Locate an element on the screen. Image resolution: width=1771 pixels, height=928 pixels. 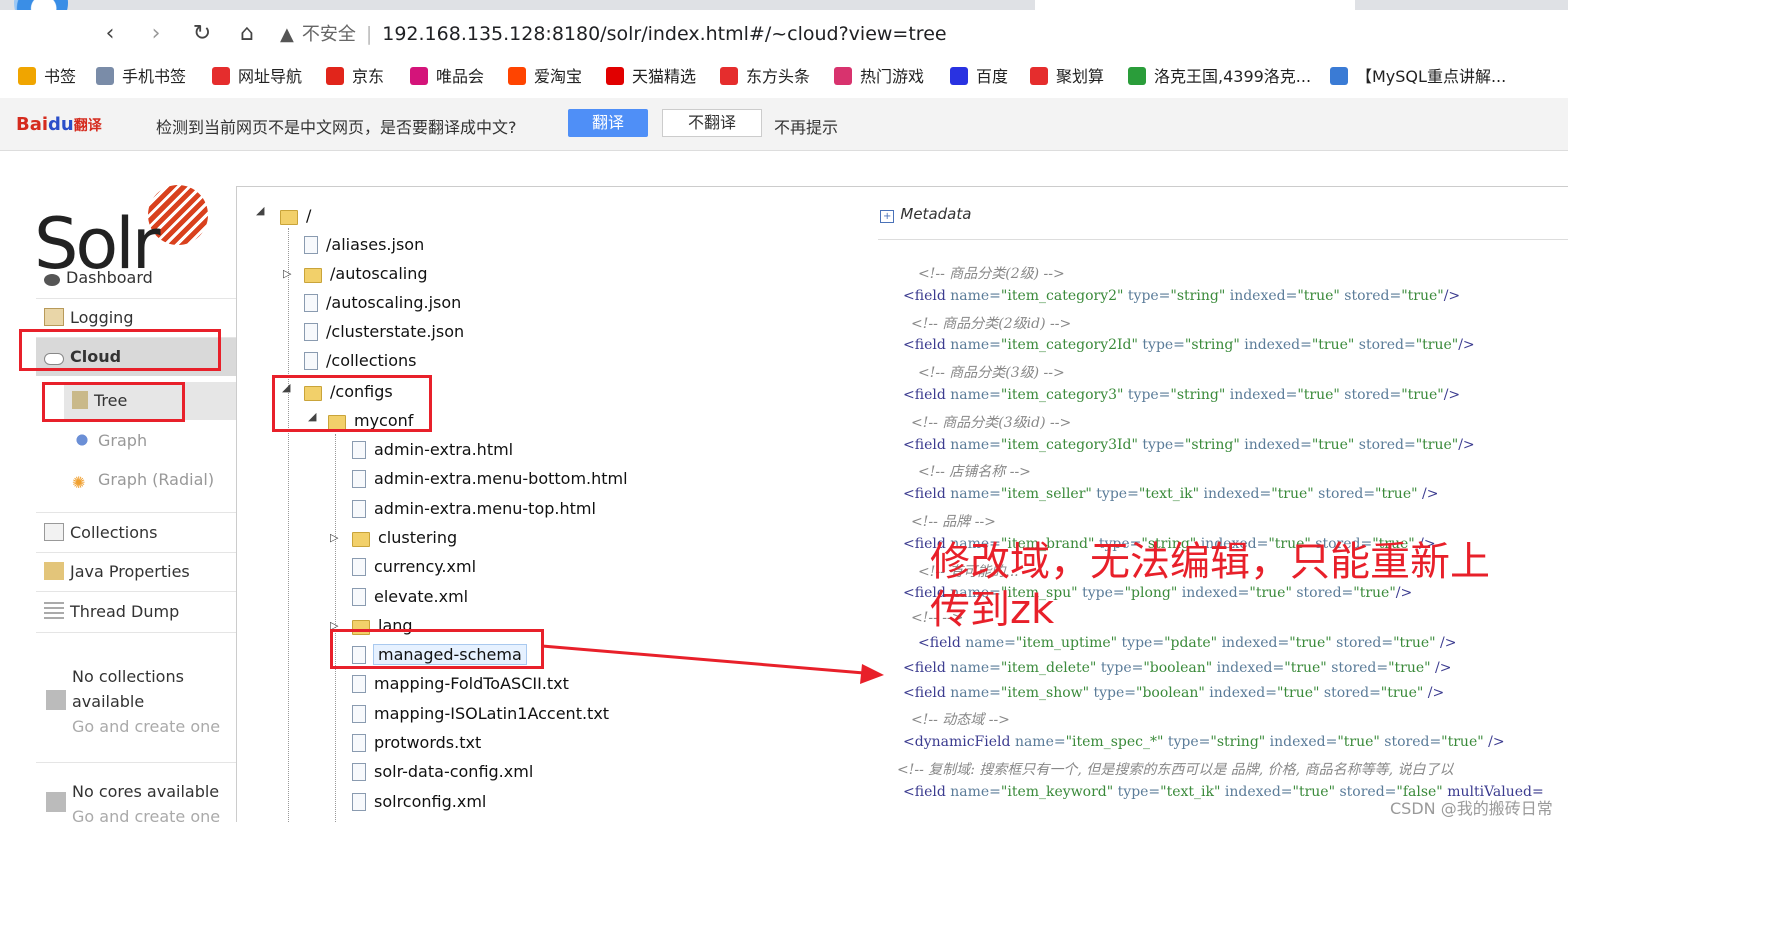
active-tab is located at coordinates (1195, 5).